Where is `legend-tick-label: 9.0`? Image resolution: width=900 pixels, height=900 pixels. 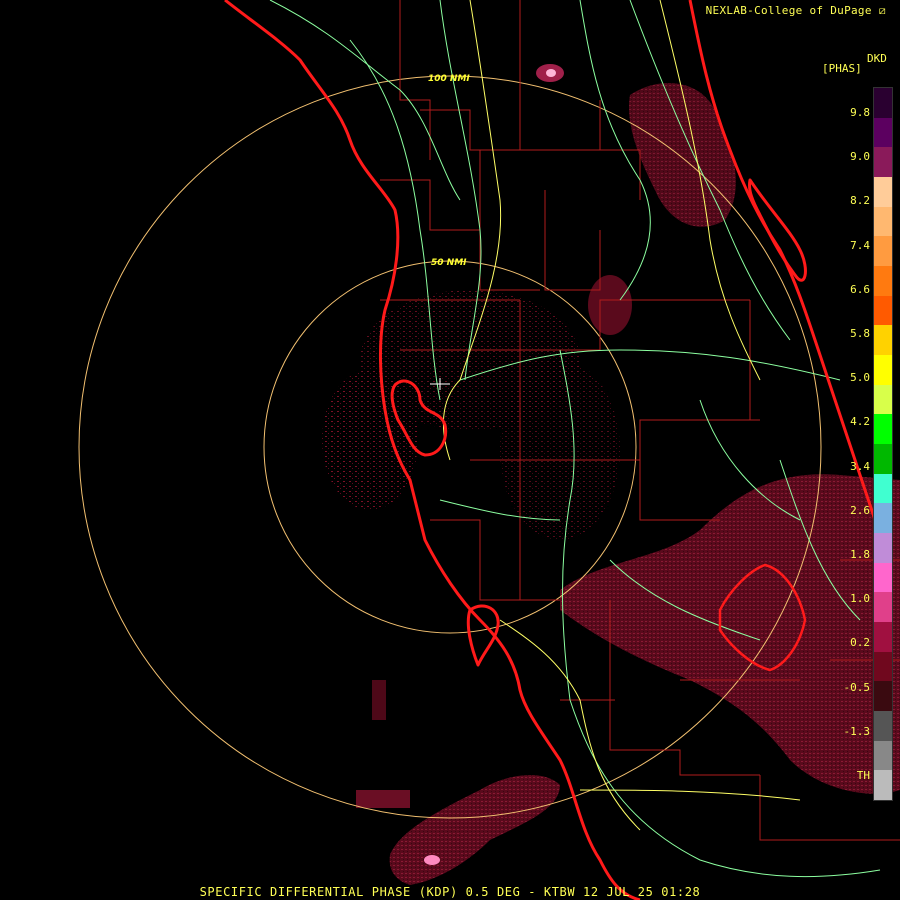
legend-tick-label: 9.0 is located at coordinates (860, 157).